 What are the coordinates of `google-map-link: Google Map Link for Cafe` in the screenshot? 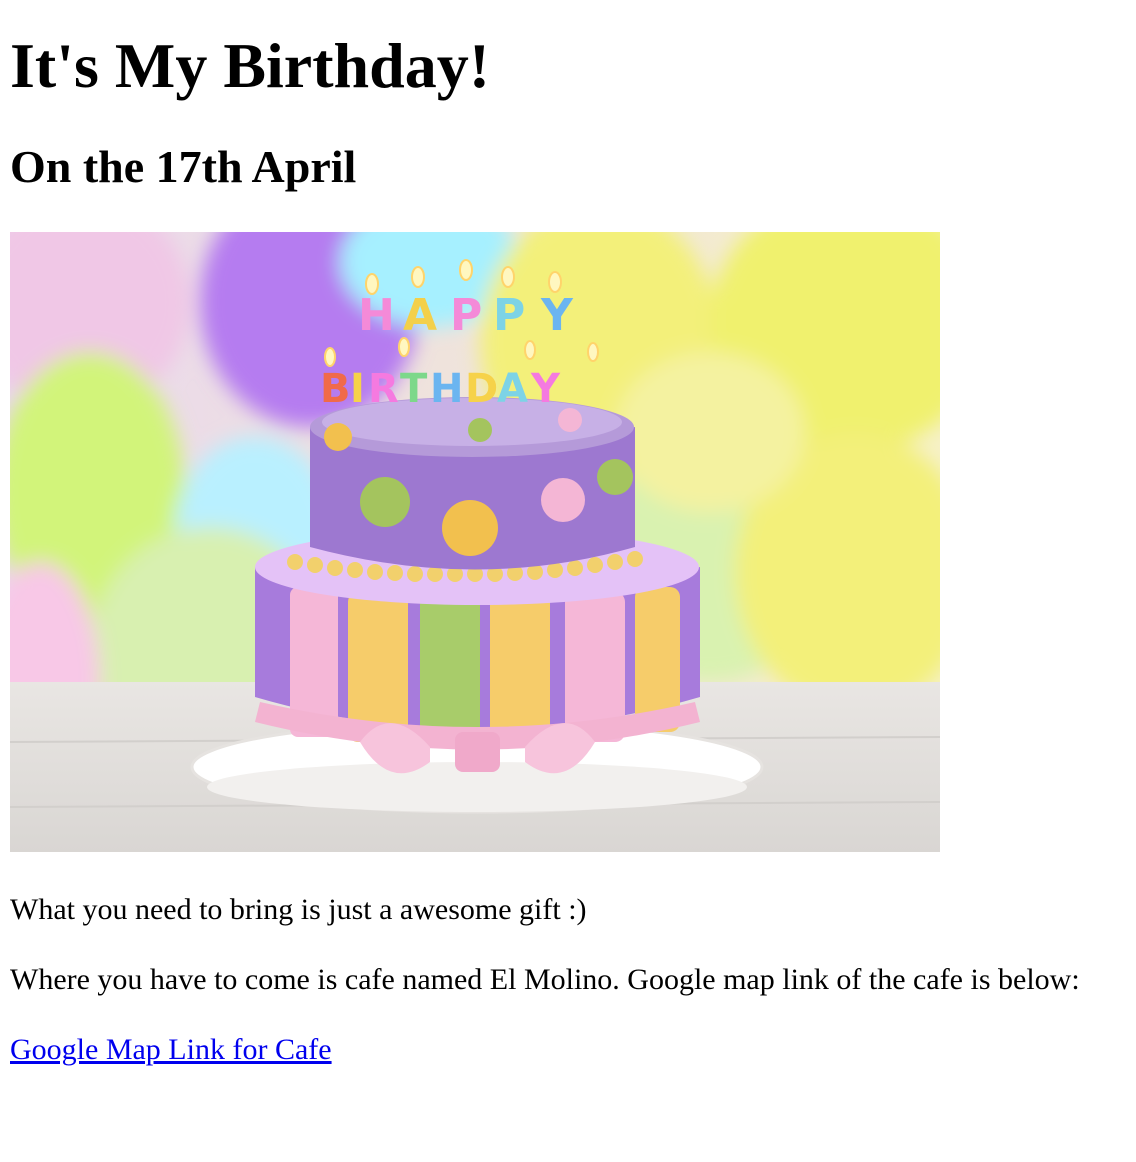 It's located at (171, 1049).